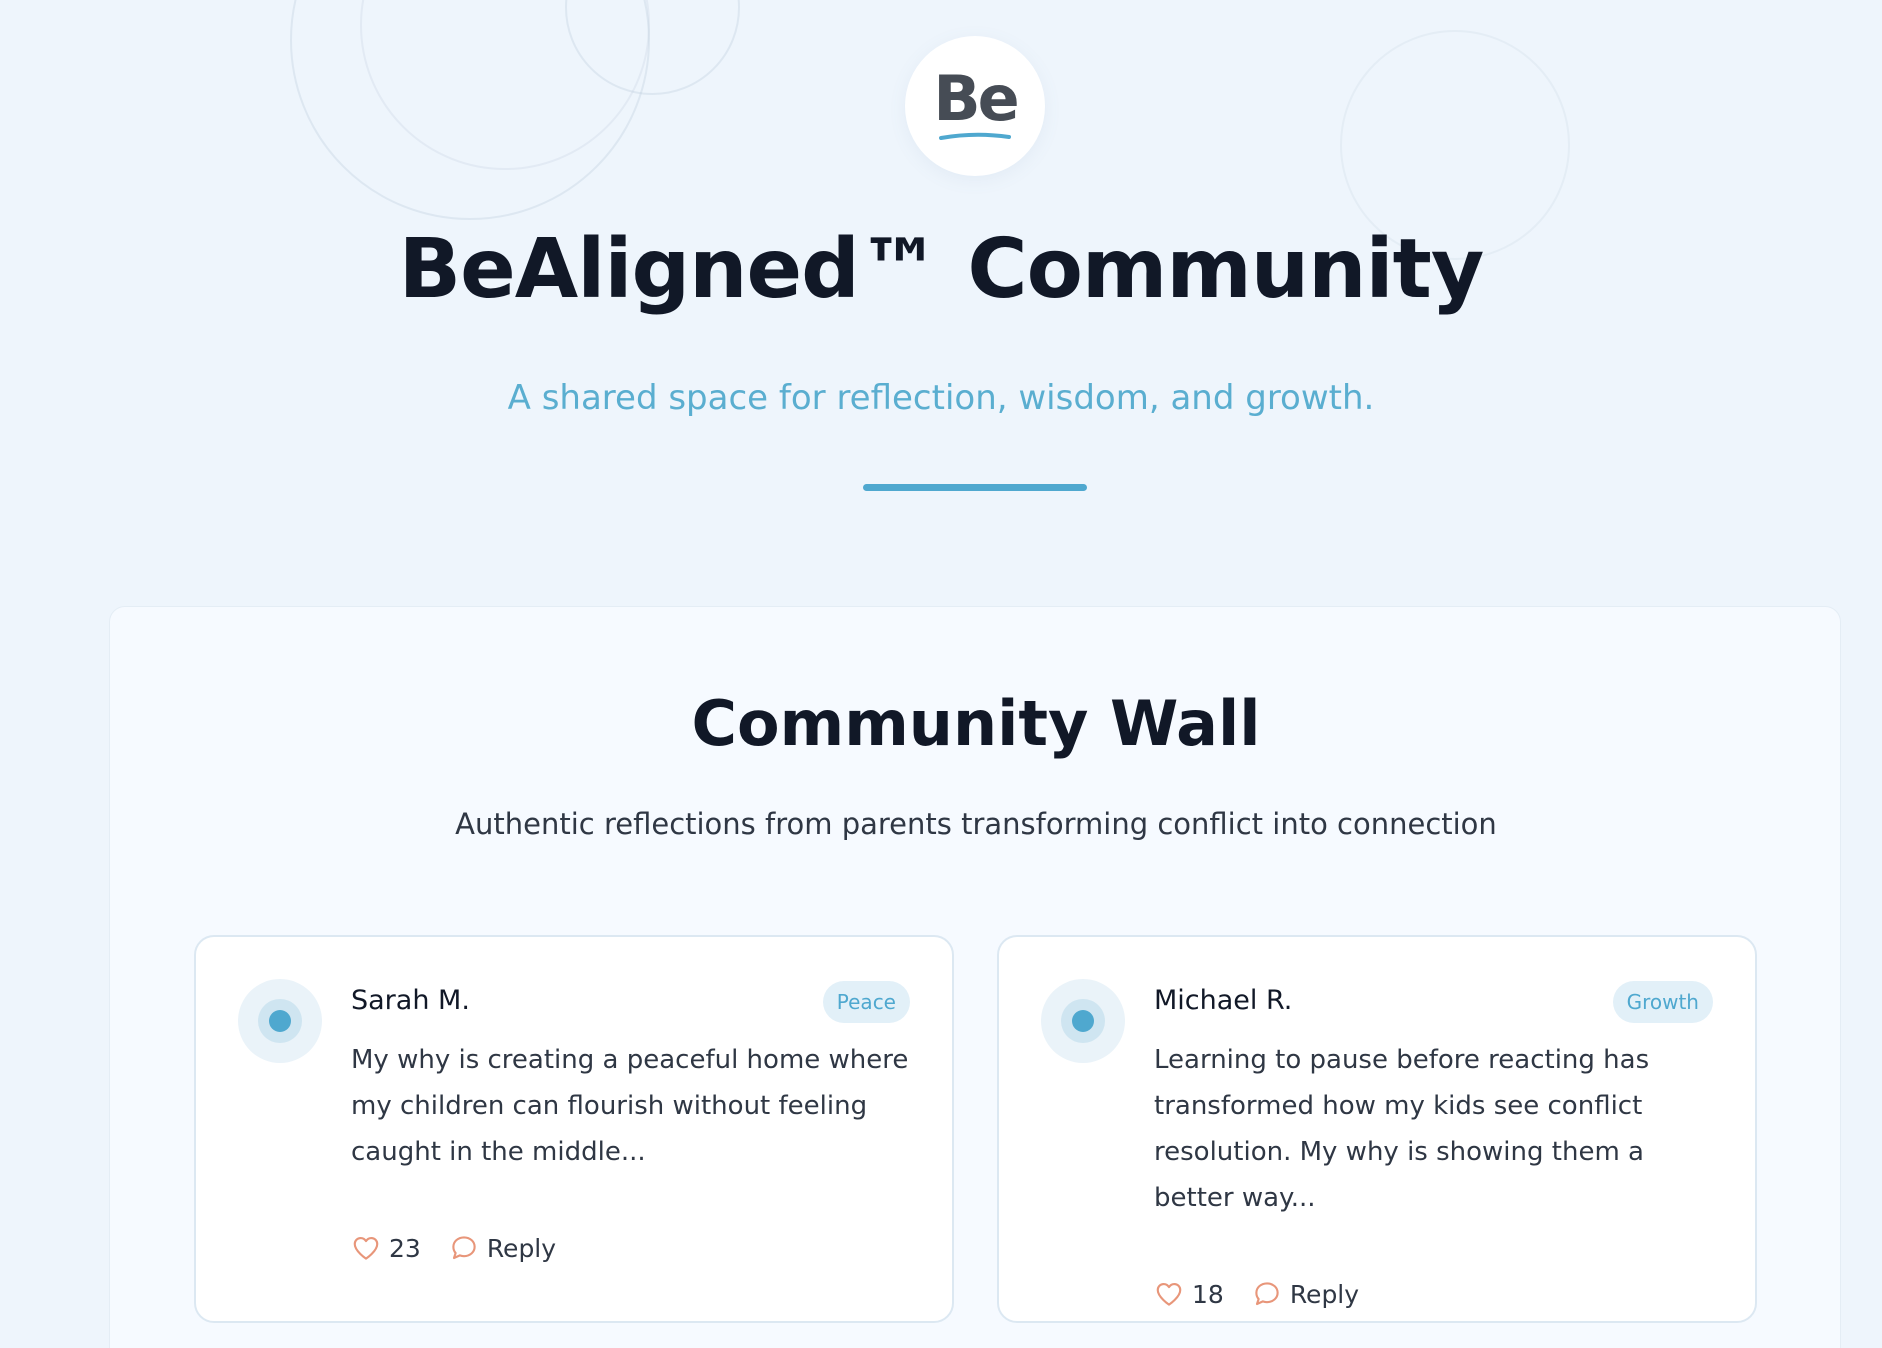 Image resolution: width=1882 pixels, height=1348 pixels. Describe the element at coordinates (975, 487) in the screenshot. I see `accent-divider` at that location.